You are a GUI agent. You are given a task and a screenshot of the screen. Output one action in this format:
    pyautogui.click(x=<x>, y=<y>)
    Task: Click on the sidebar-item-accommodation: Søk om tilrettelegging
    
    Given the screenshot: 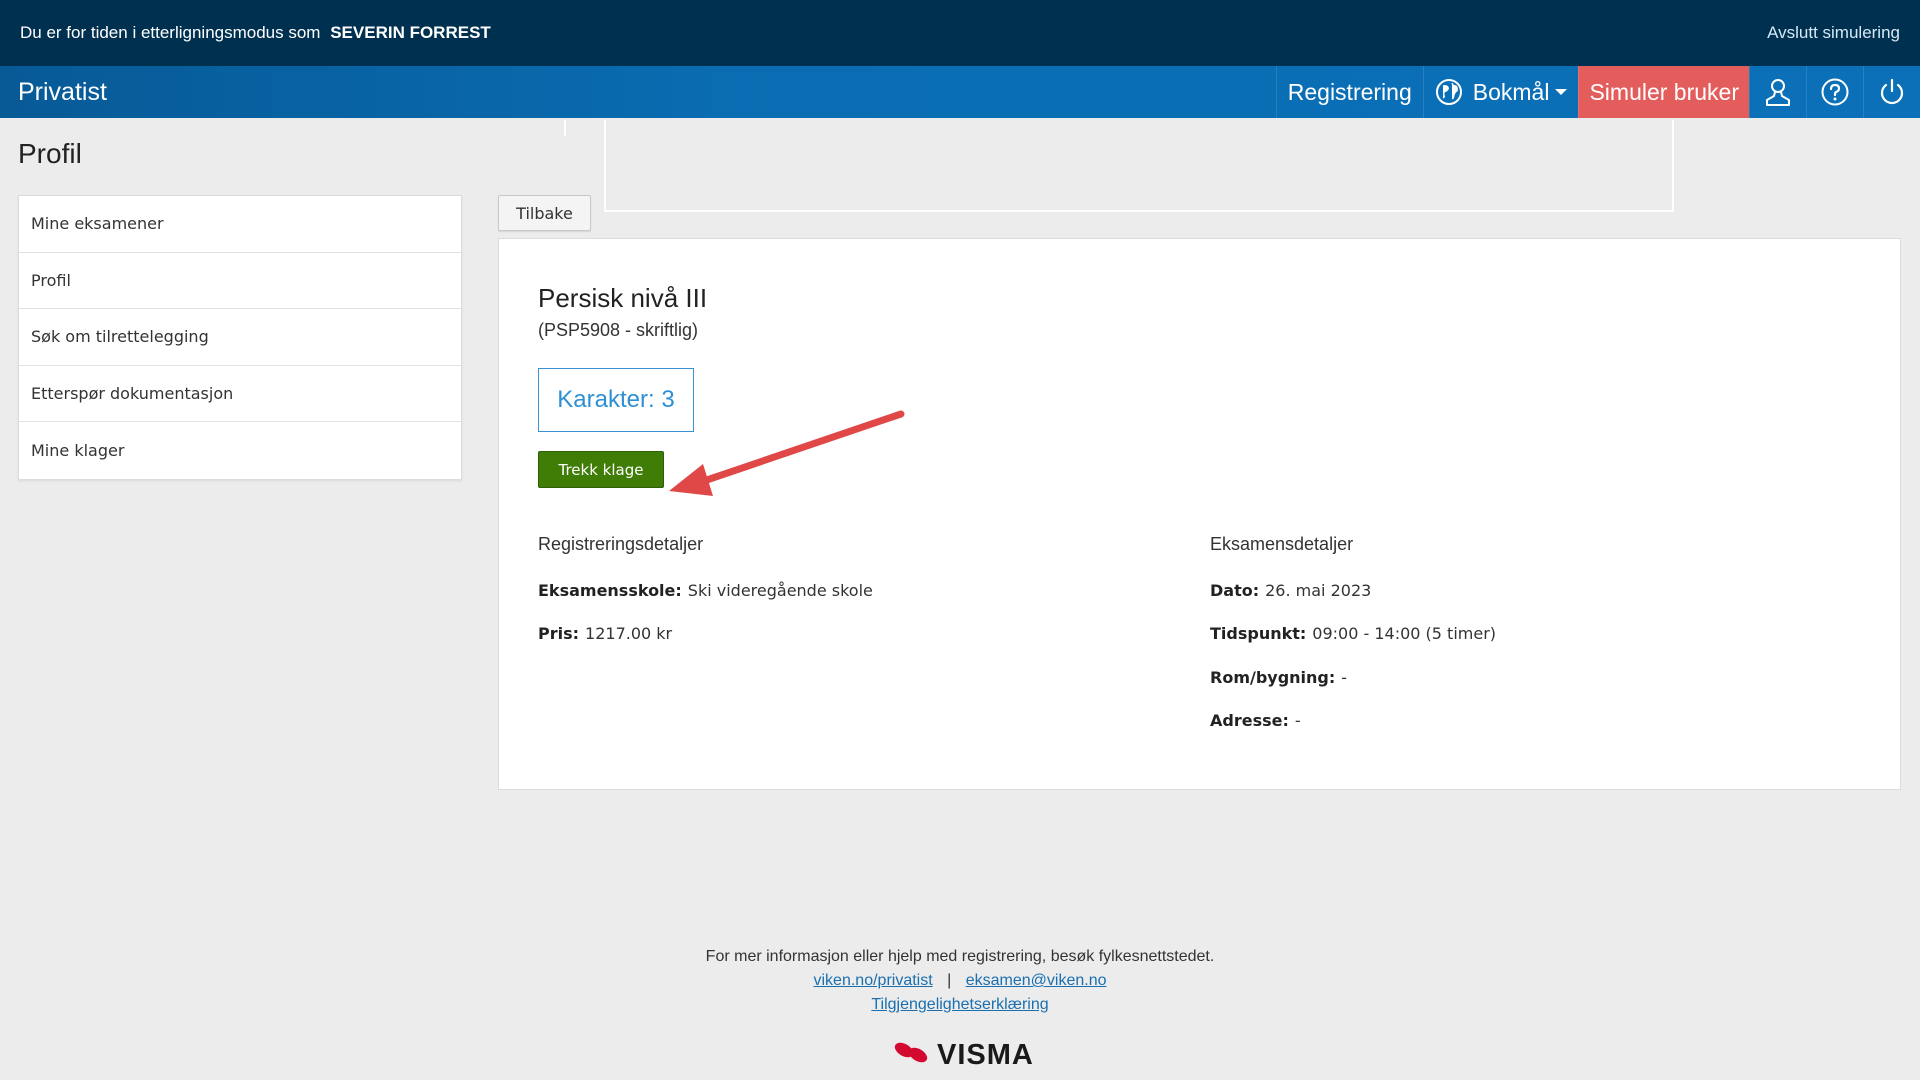 What is the action you would take?
    pyautogui.click(x=240, y=337)
    